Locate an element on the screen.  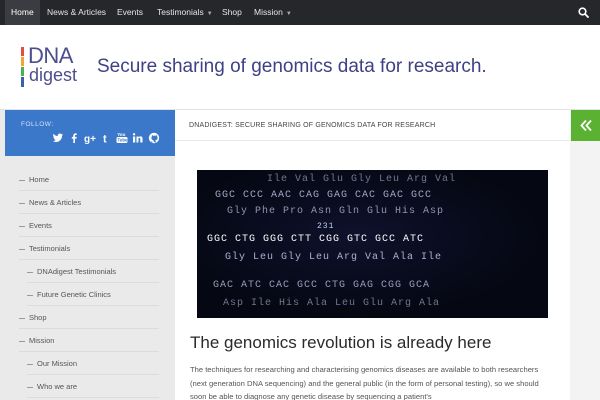
follow-label: FOLLOW: is located at coordinates (37, 124).